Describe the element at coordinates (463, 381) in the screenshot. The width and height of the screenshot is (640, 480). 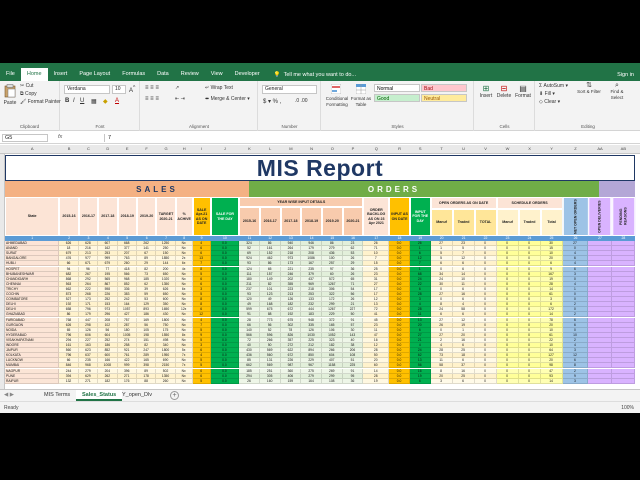
I see `data-cell: 6` at that location.